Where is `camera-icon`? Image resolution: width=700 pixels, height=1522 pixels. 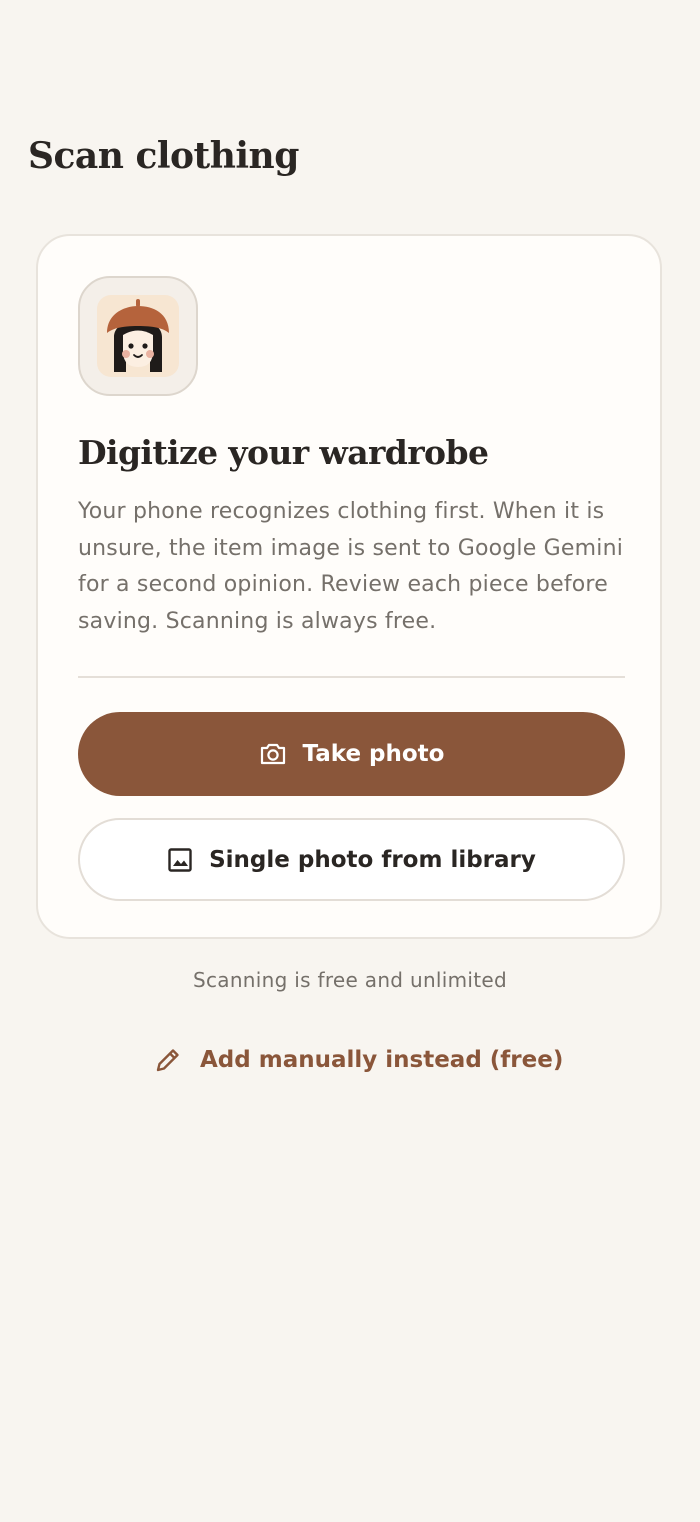 camera-icon is located at coordinates (273, 754).